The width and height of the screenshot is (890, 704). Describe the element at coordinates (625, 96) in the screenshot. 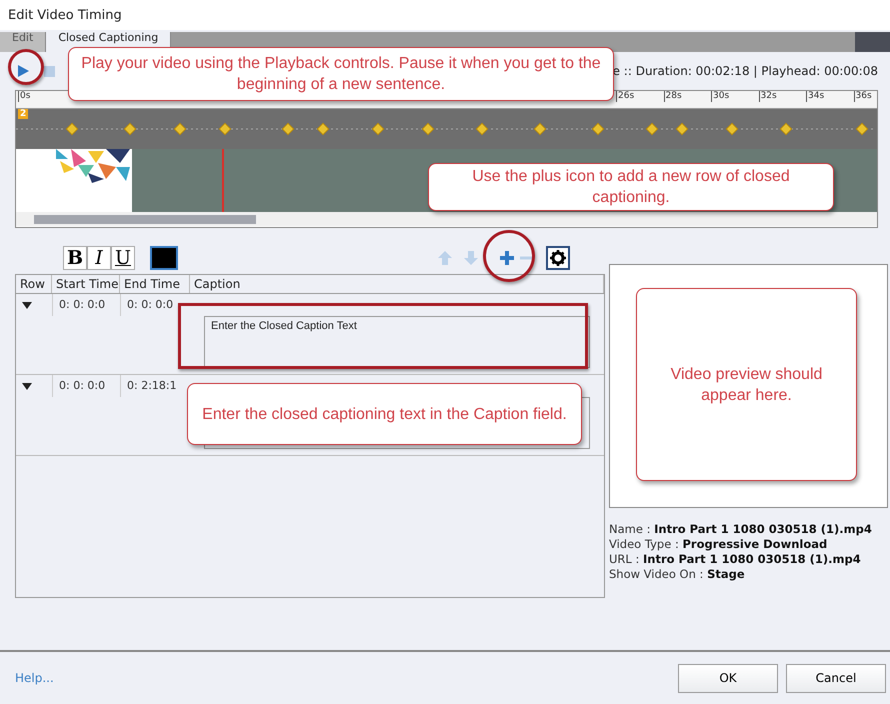

I see `ruler-label: 26s` at that location.